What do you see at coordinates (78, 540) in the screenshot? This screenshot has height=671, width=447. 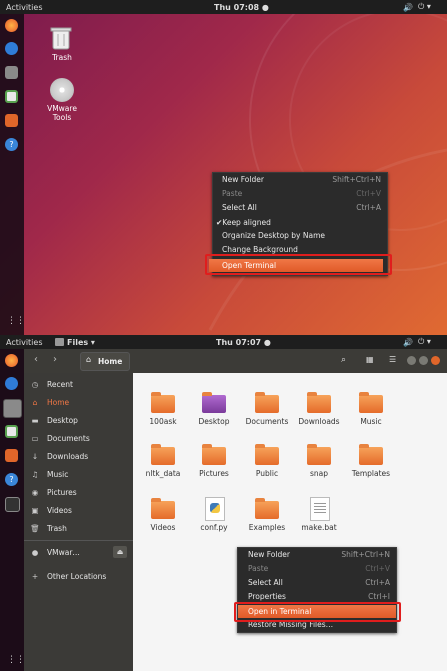 I see `sidebar-divider` at bounding box center [78, 540].